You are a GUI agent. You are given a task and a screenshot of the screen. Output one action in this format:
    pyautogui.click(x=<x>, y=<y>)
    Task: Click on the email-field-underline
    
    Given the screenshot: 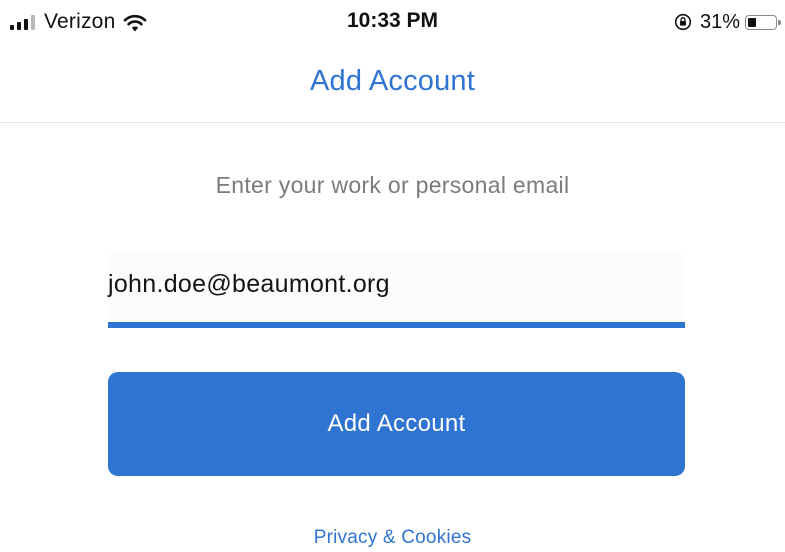 What is the action you would take?
    pyautogui.click(x=396, y=325)
    